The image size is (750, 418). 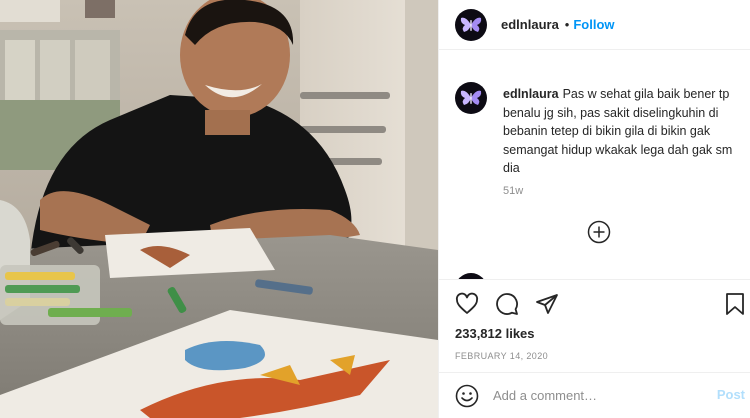 I want to click on post-comment-button: Post, so click(x=731, y=394).